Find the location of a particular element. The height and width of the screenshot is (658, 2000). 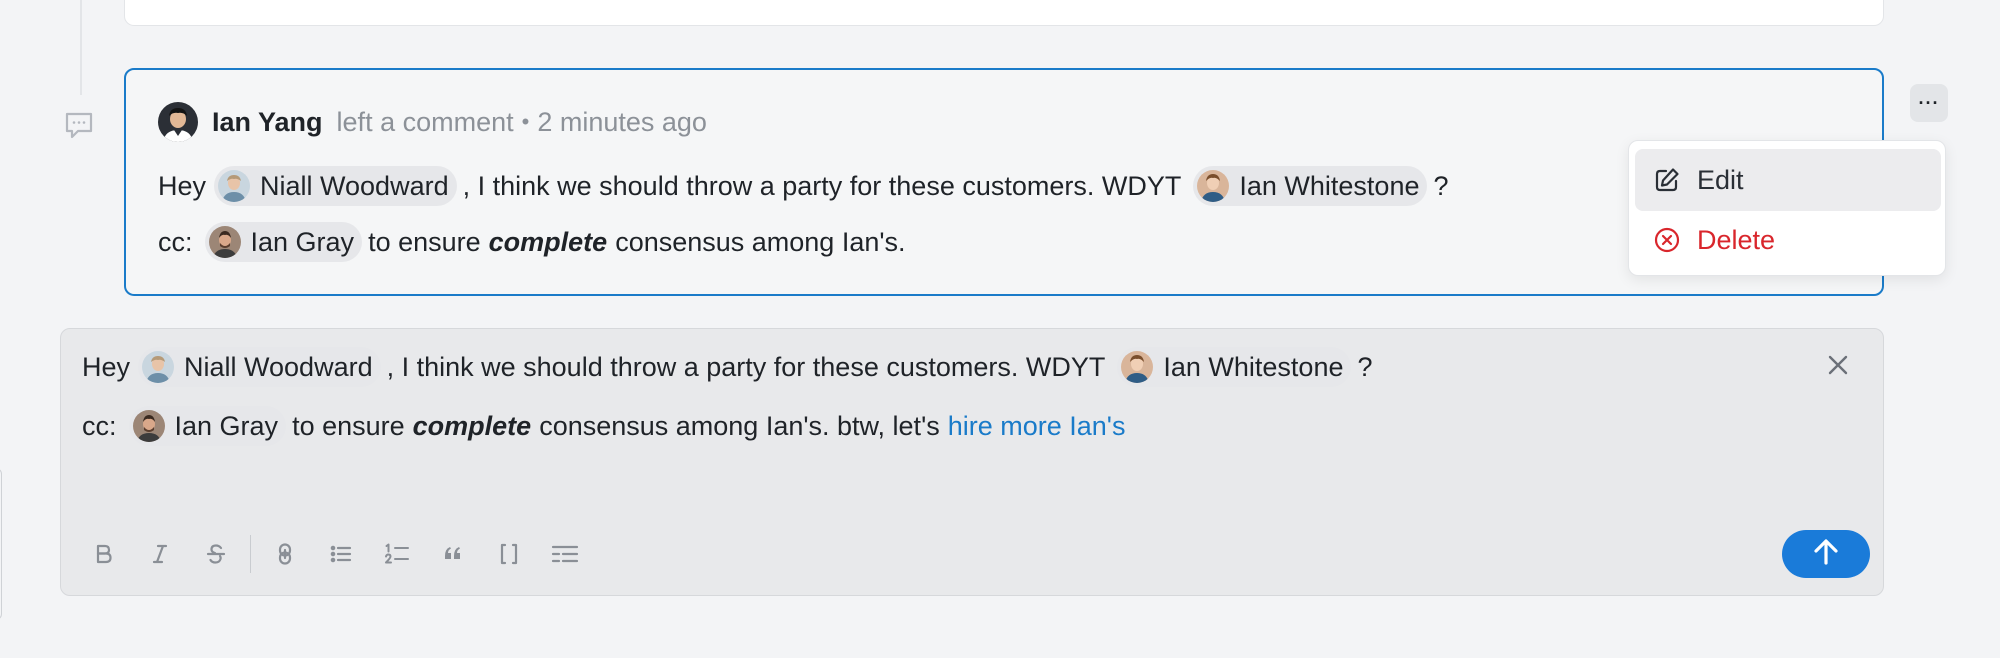

author-name: Ian Yang is located at coordinates (267, 122).